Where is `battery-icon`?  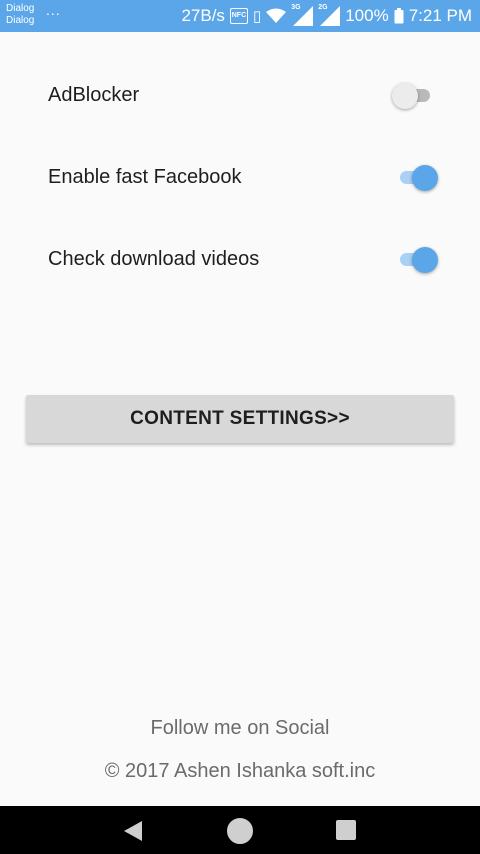 battery-icon is located at coordinates (399, 16).